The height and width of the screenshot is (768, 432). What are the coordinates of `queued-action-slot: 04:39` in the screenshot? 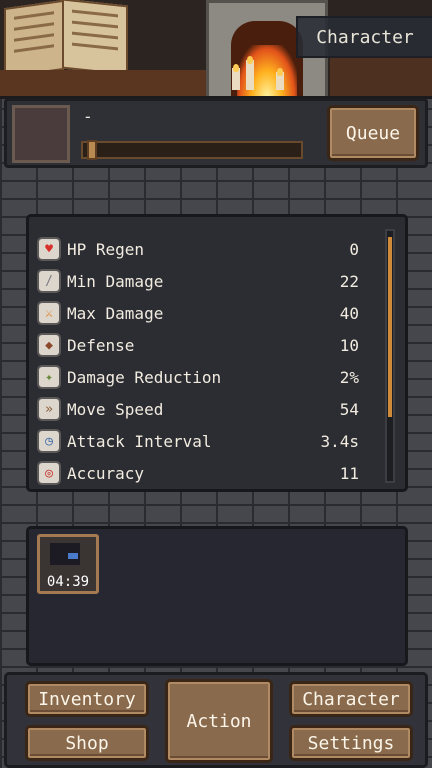 It's located at (68, 564).